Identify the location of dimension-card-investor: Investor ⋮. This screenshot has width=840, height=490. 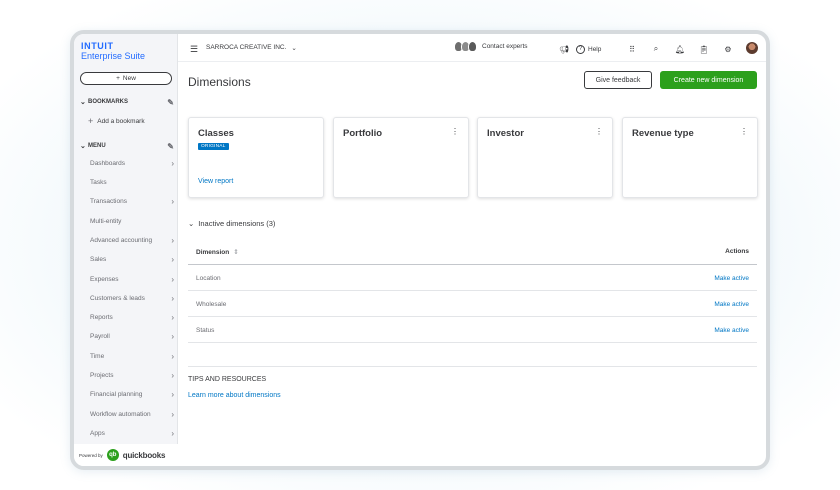
(545, 157).